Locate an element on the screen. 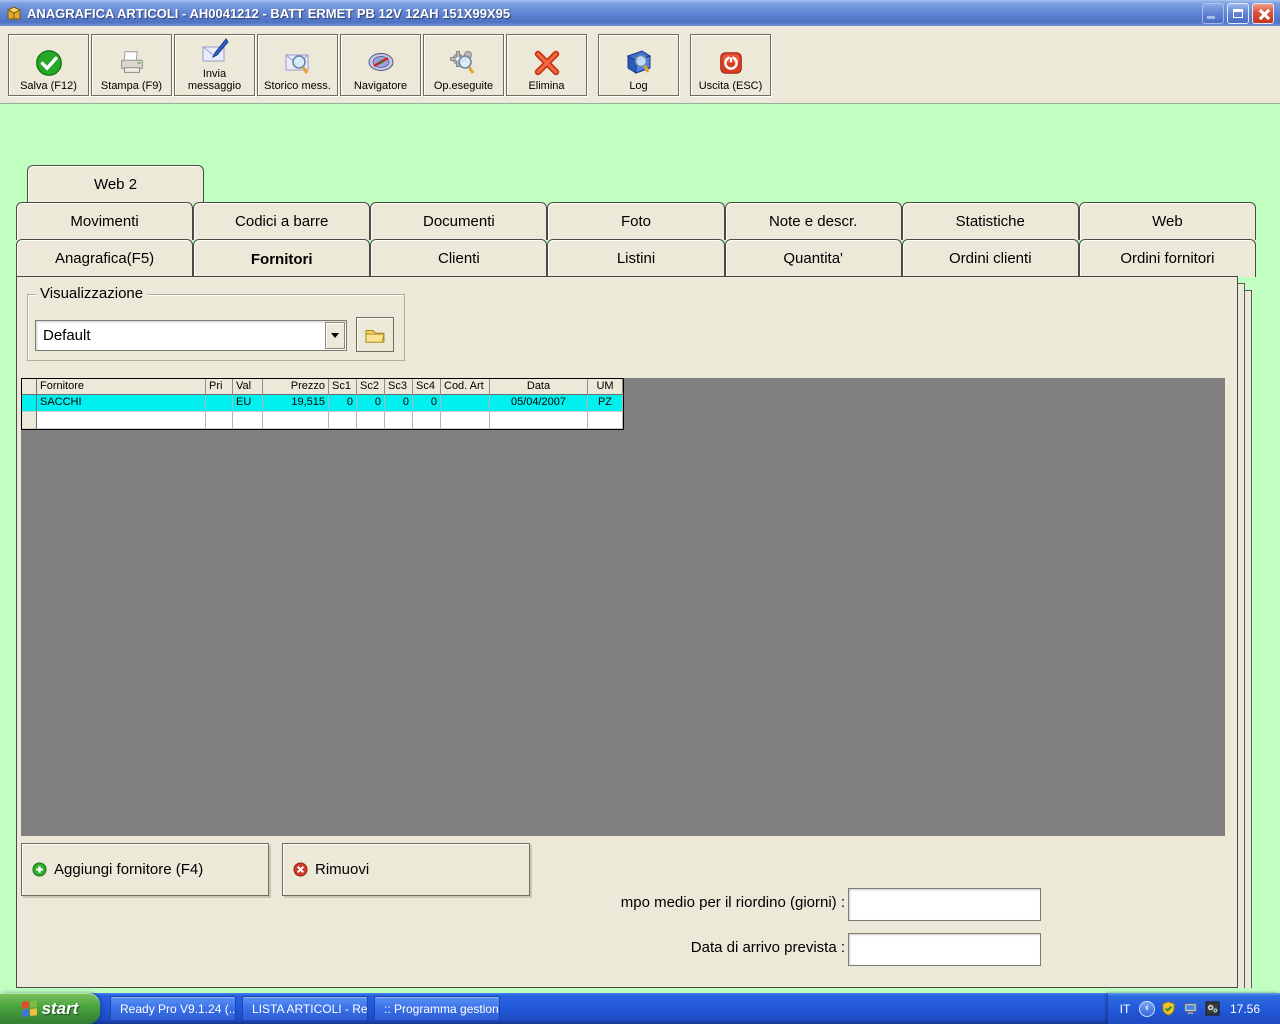 Image resolution: width=1280 pixels, height=1024 pixels. add-supplier-button: Aggiungi fornitore (F4) is located at coordinates (145, 869).